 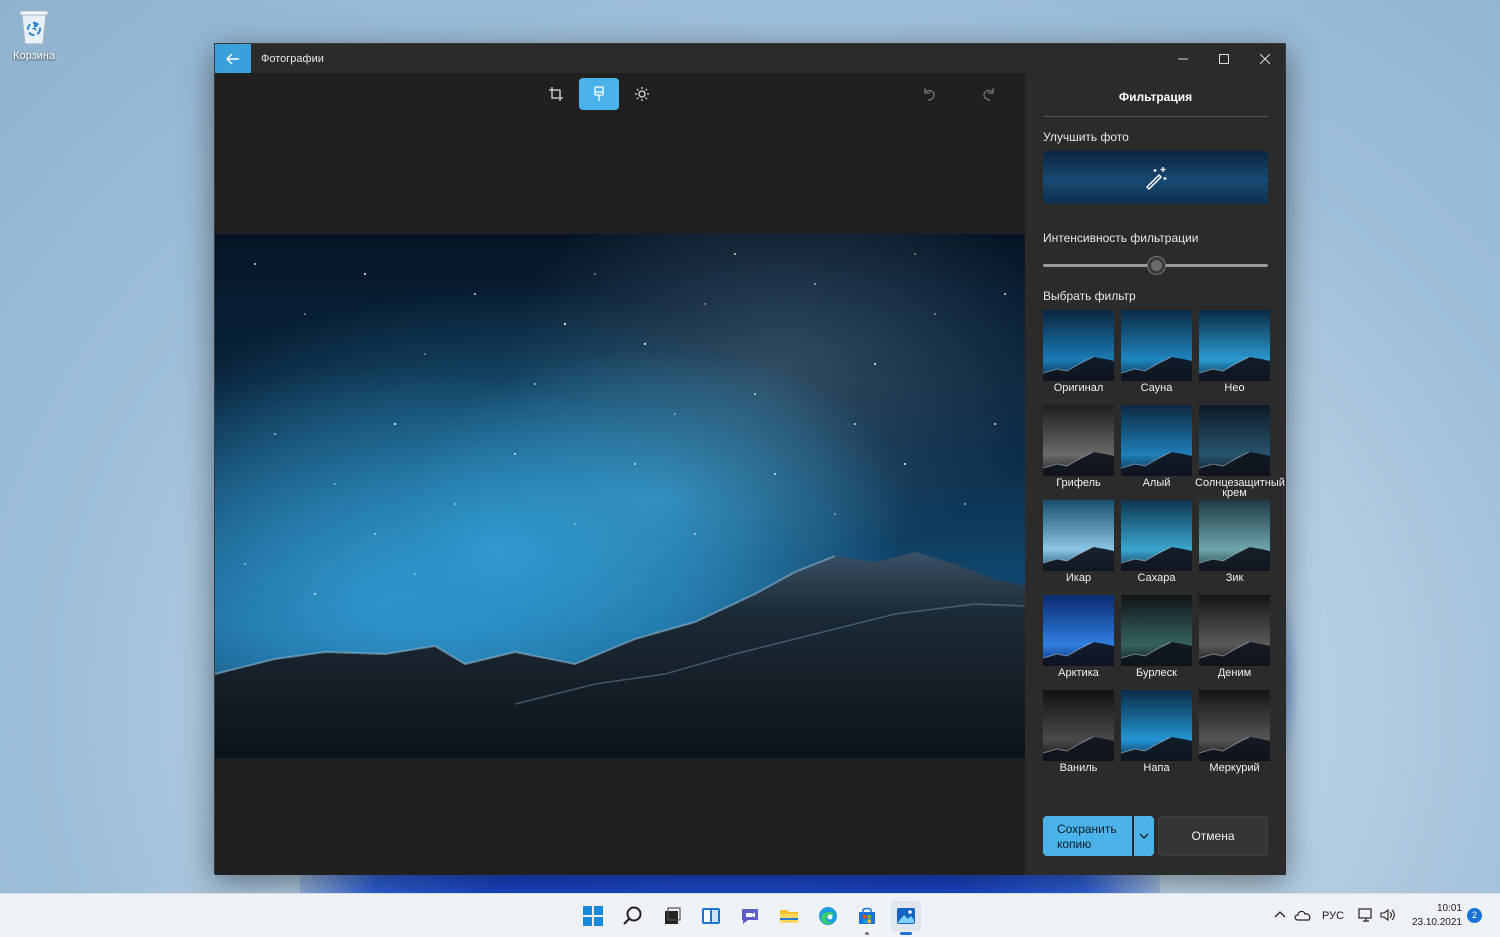 I want to click on panel-title: Фильтрация, so click(x=1155, y=102).